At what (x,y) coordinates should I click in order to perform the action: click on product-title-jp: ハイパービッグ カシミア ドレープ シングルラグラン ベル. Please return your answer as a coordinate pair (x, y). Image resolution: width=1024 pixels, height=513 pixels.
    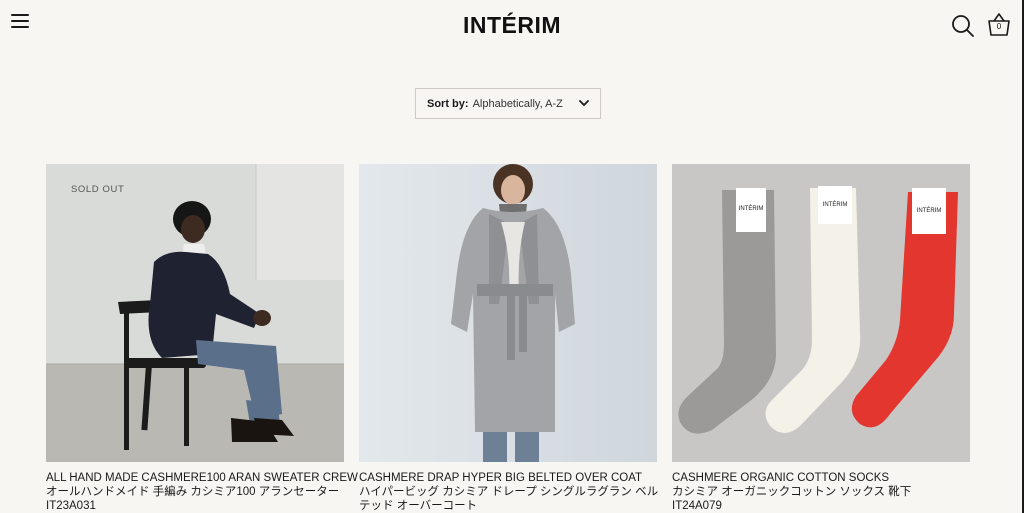
    Looking at the image, I should click on (509, 492).